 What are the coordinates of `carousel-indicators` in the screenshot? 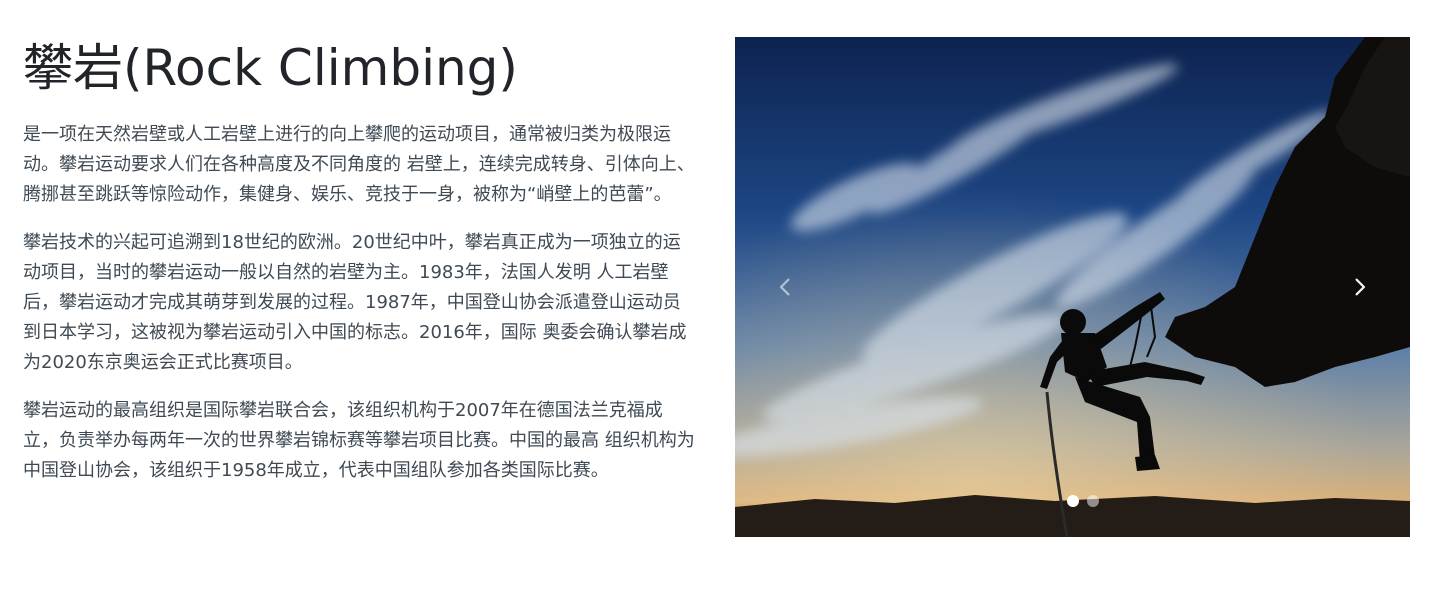 It's located at (1072, 501).